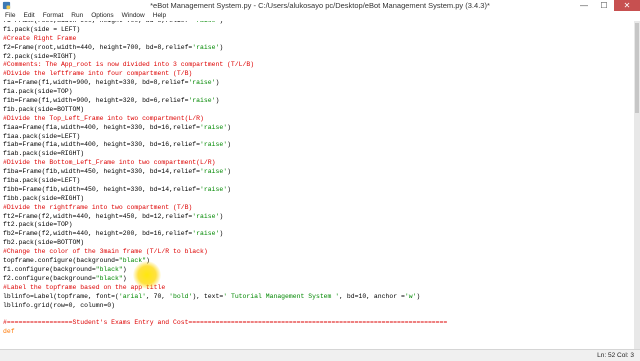 This screenshot has width=640, height=361. Describe the element at coordinates (318, 279) in the screenshot. I see `code-line: f2.configure(background="black")` at that location.